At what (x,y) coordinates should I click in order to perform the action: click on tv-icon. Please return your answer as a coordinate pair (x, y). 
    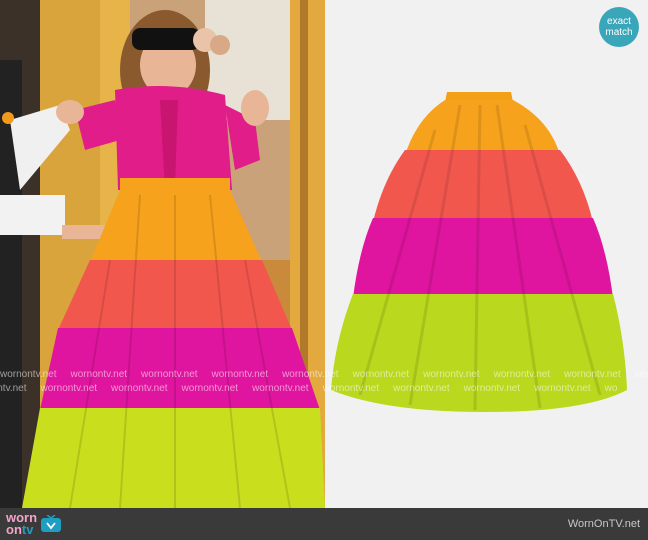
    Looking at the image, I should click on (51, 523).